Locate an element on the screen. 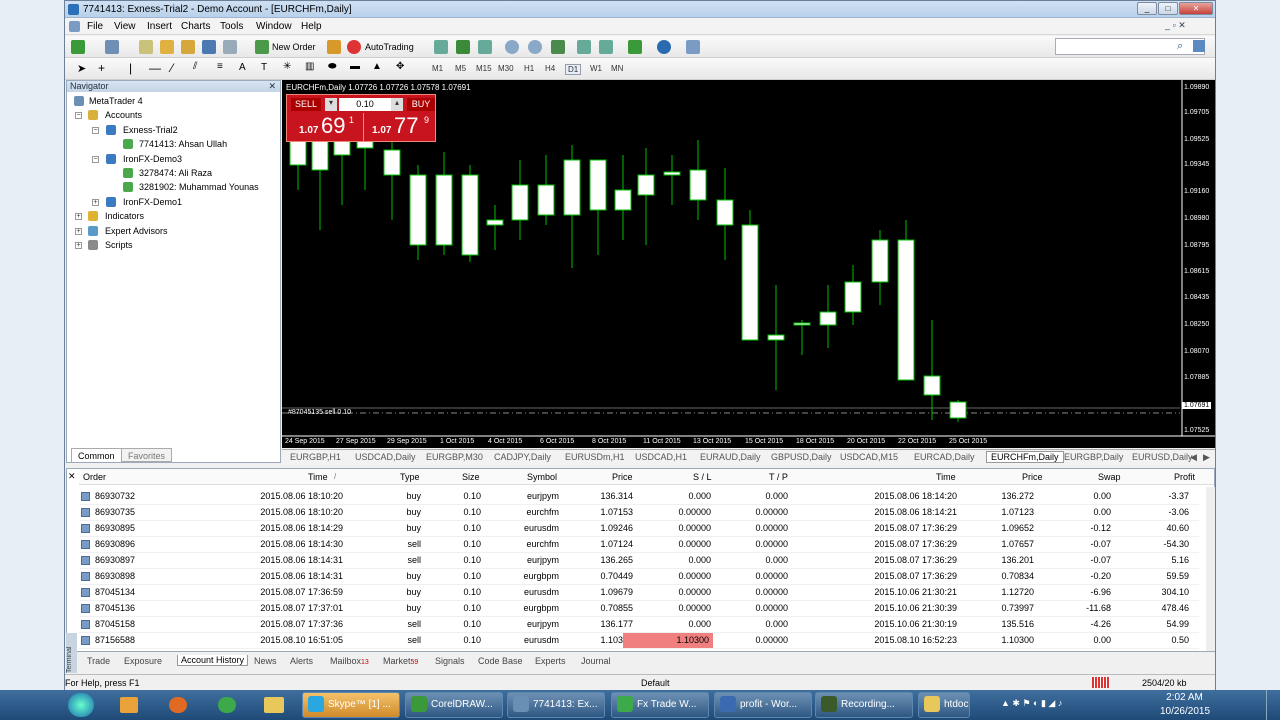 The height and width of the screenshot is (720, 1280). community-icon is located at coordinates (1199, 46).